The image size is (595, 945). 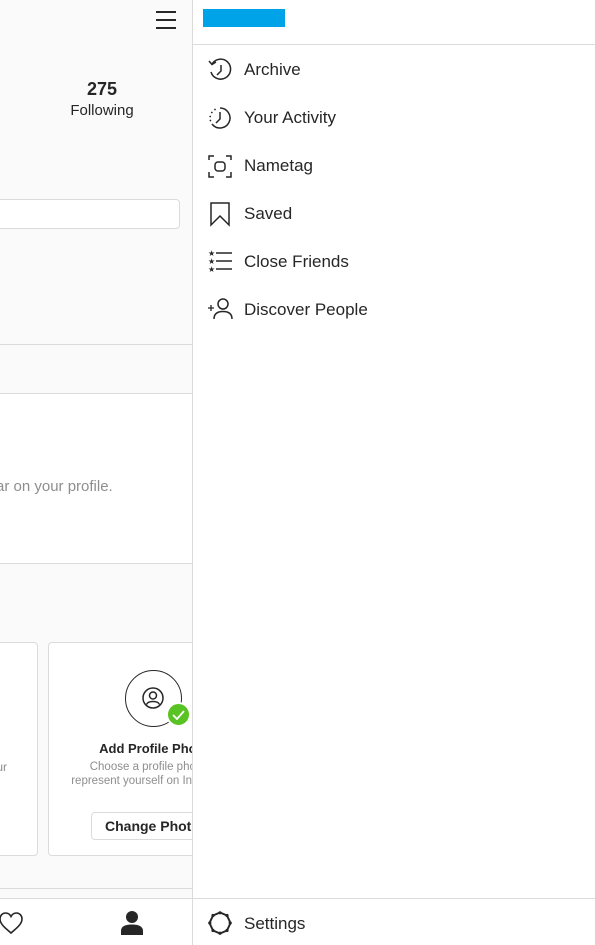 What do you see at coordinates (145, 748) in the screenshot?
I see `card-title: Add Profile Photo` at bounding box center [145, 748].